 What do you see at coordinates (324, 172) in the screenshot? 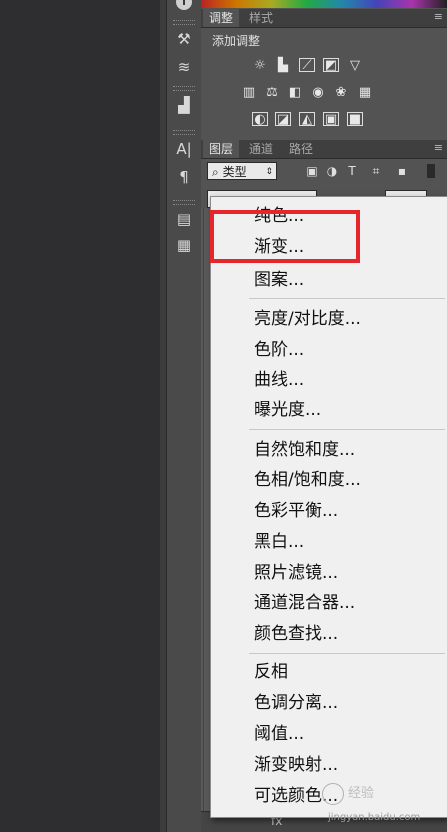
I see `layers-filter-bar: ⌕ 类型 ⇕ ▣ ◑ T ⌗ ▪` at bounding box center [324, 172].